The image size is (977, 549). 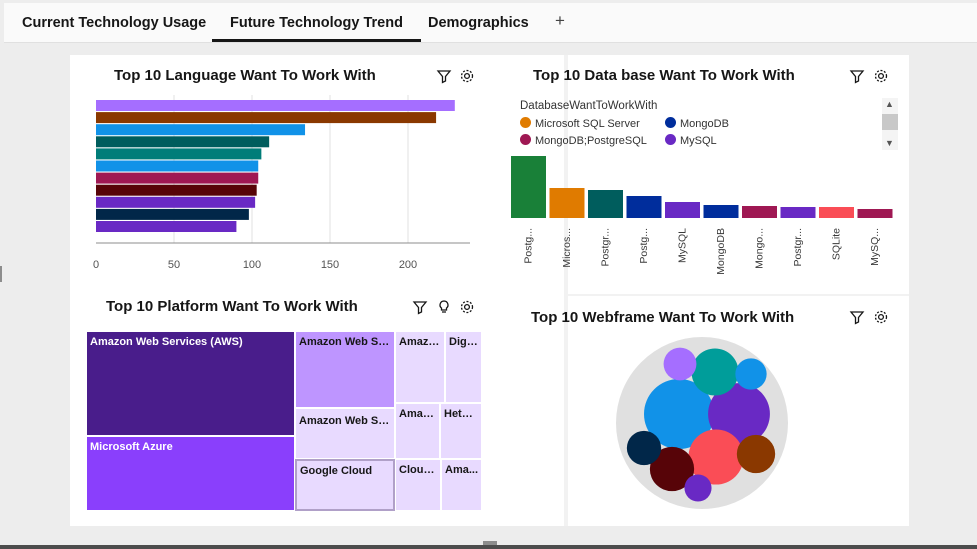 I want to click on legend-label: Microsoft SQL Server, so click(x=587, y=124).